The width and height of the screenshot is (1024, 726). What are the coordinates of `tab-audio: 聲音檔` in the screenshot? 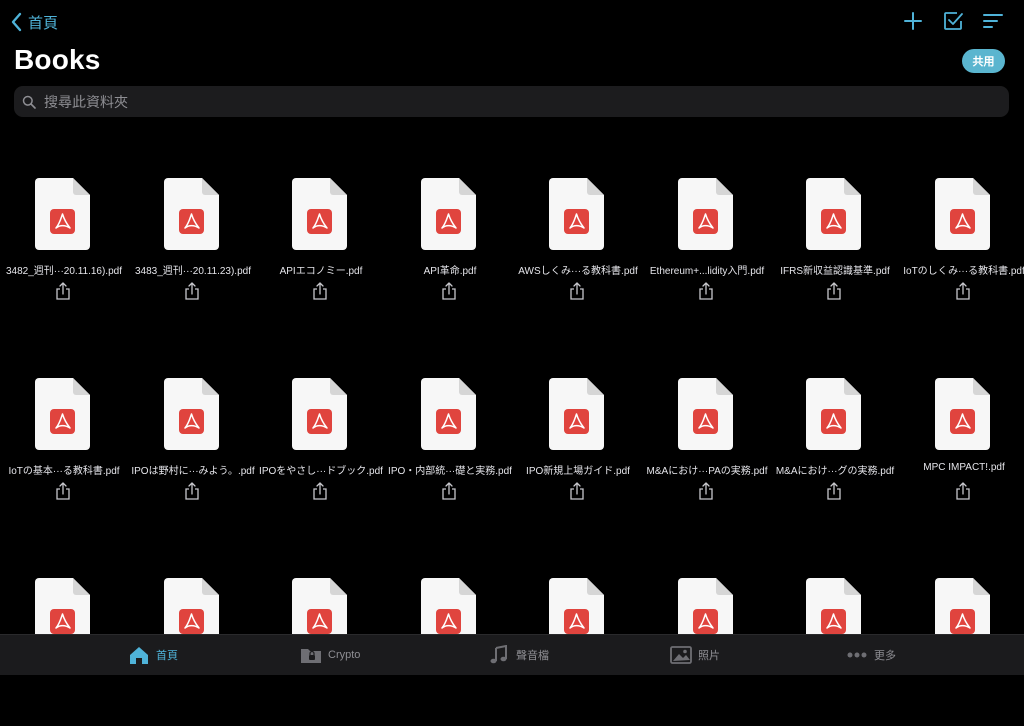 It's located at (518, 655).